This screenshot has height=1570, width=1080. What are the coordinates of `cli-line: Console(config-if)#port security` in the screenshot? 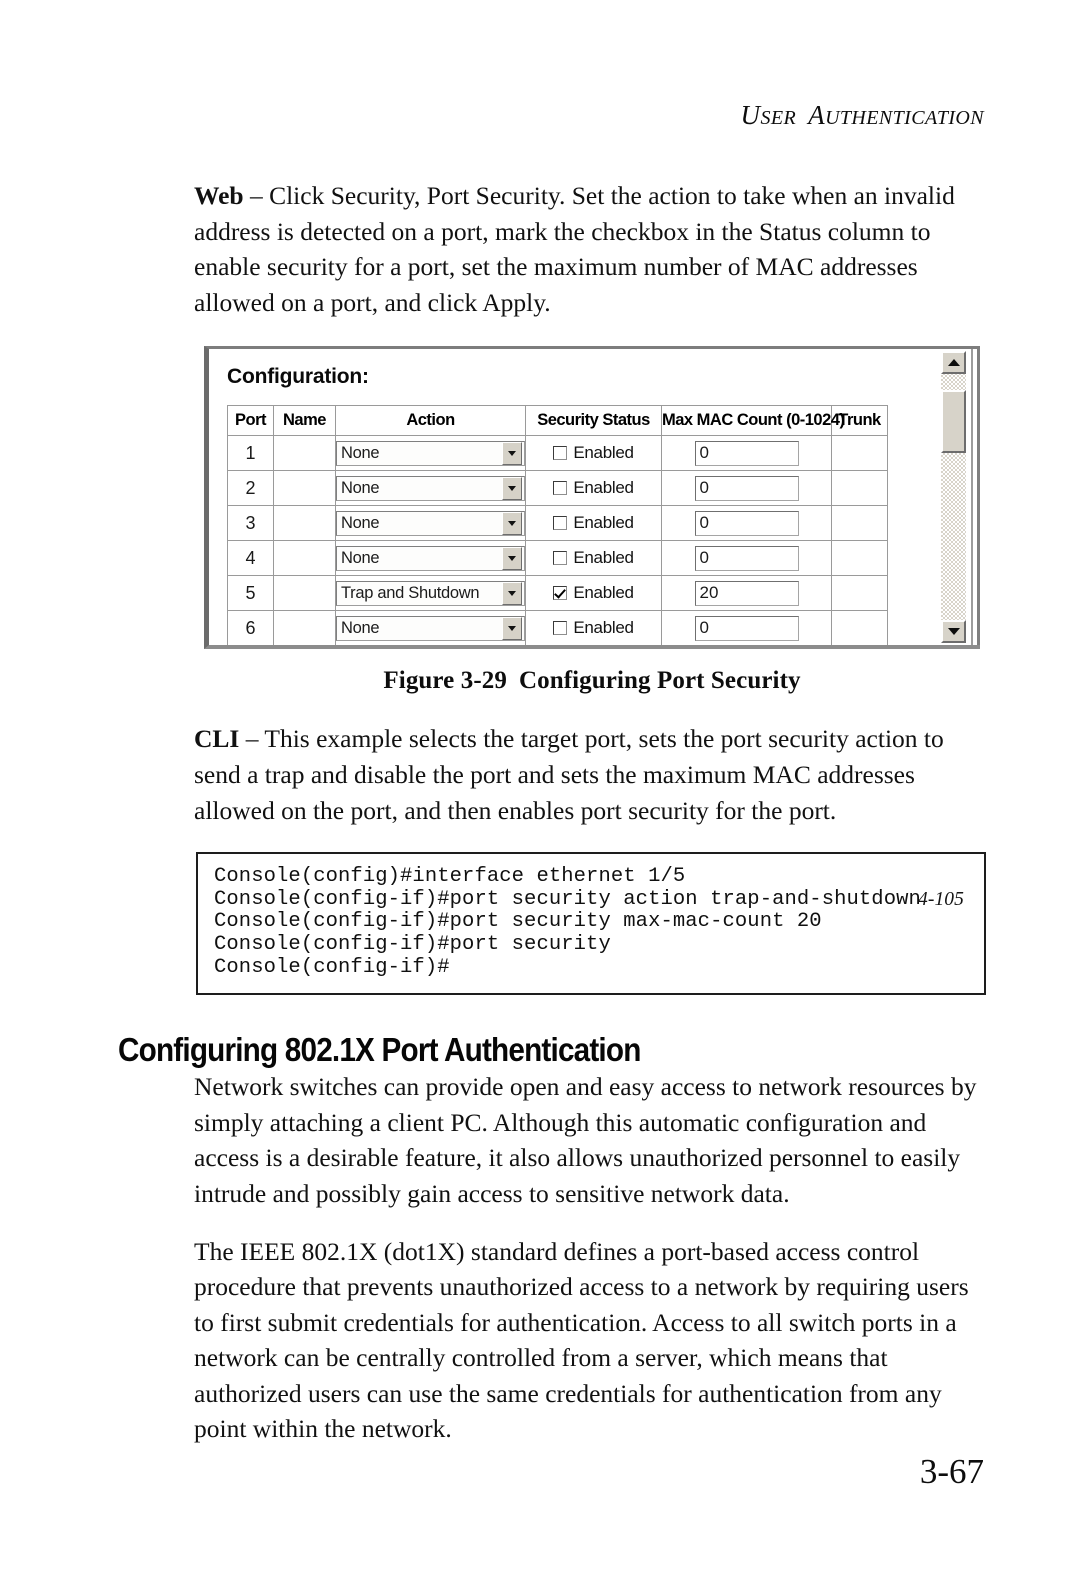 It's located at (412, 944).